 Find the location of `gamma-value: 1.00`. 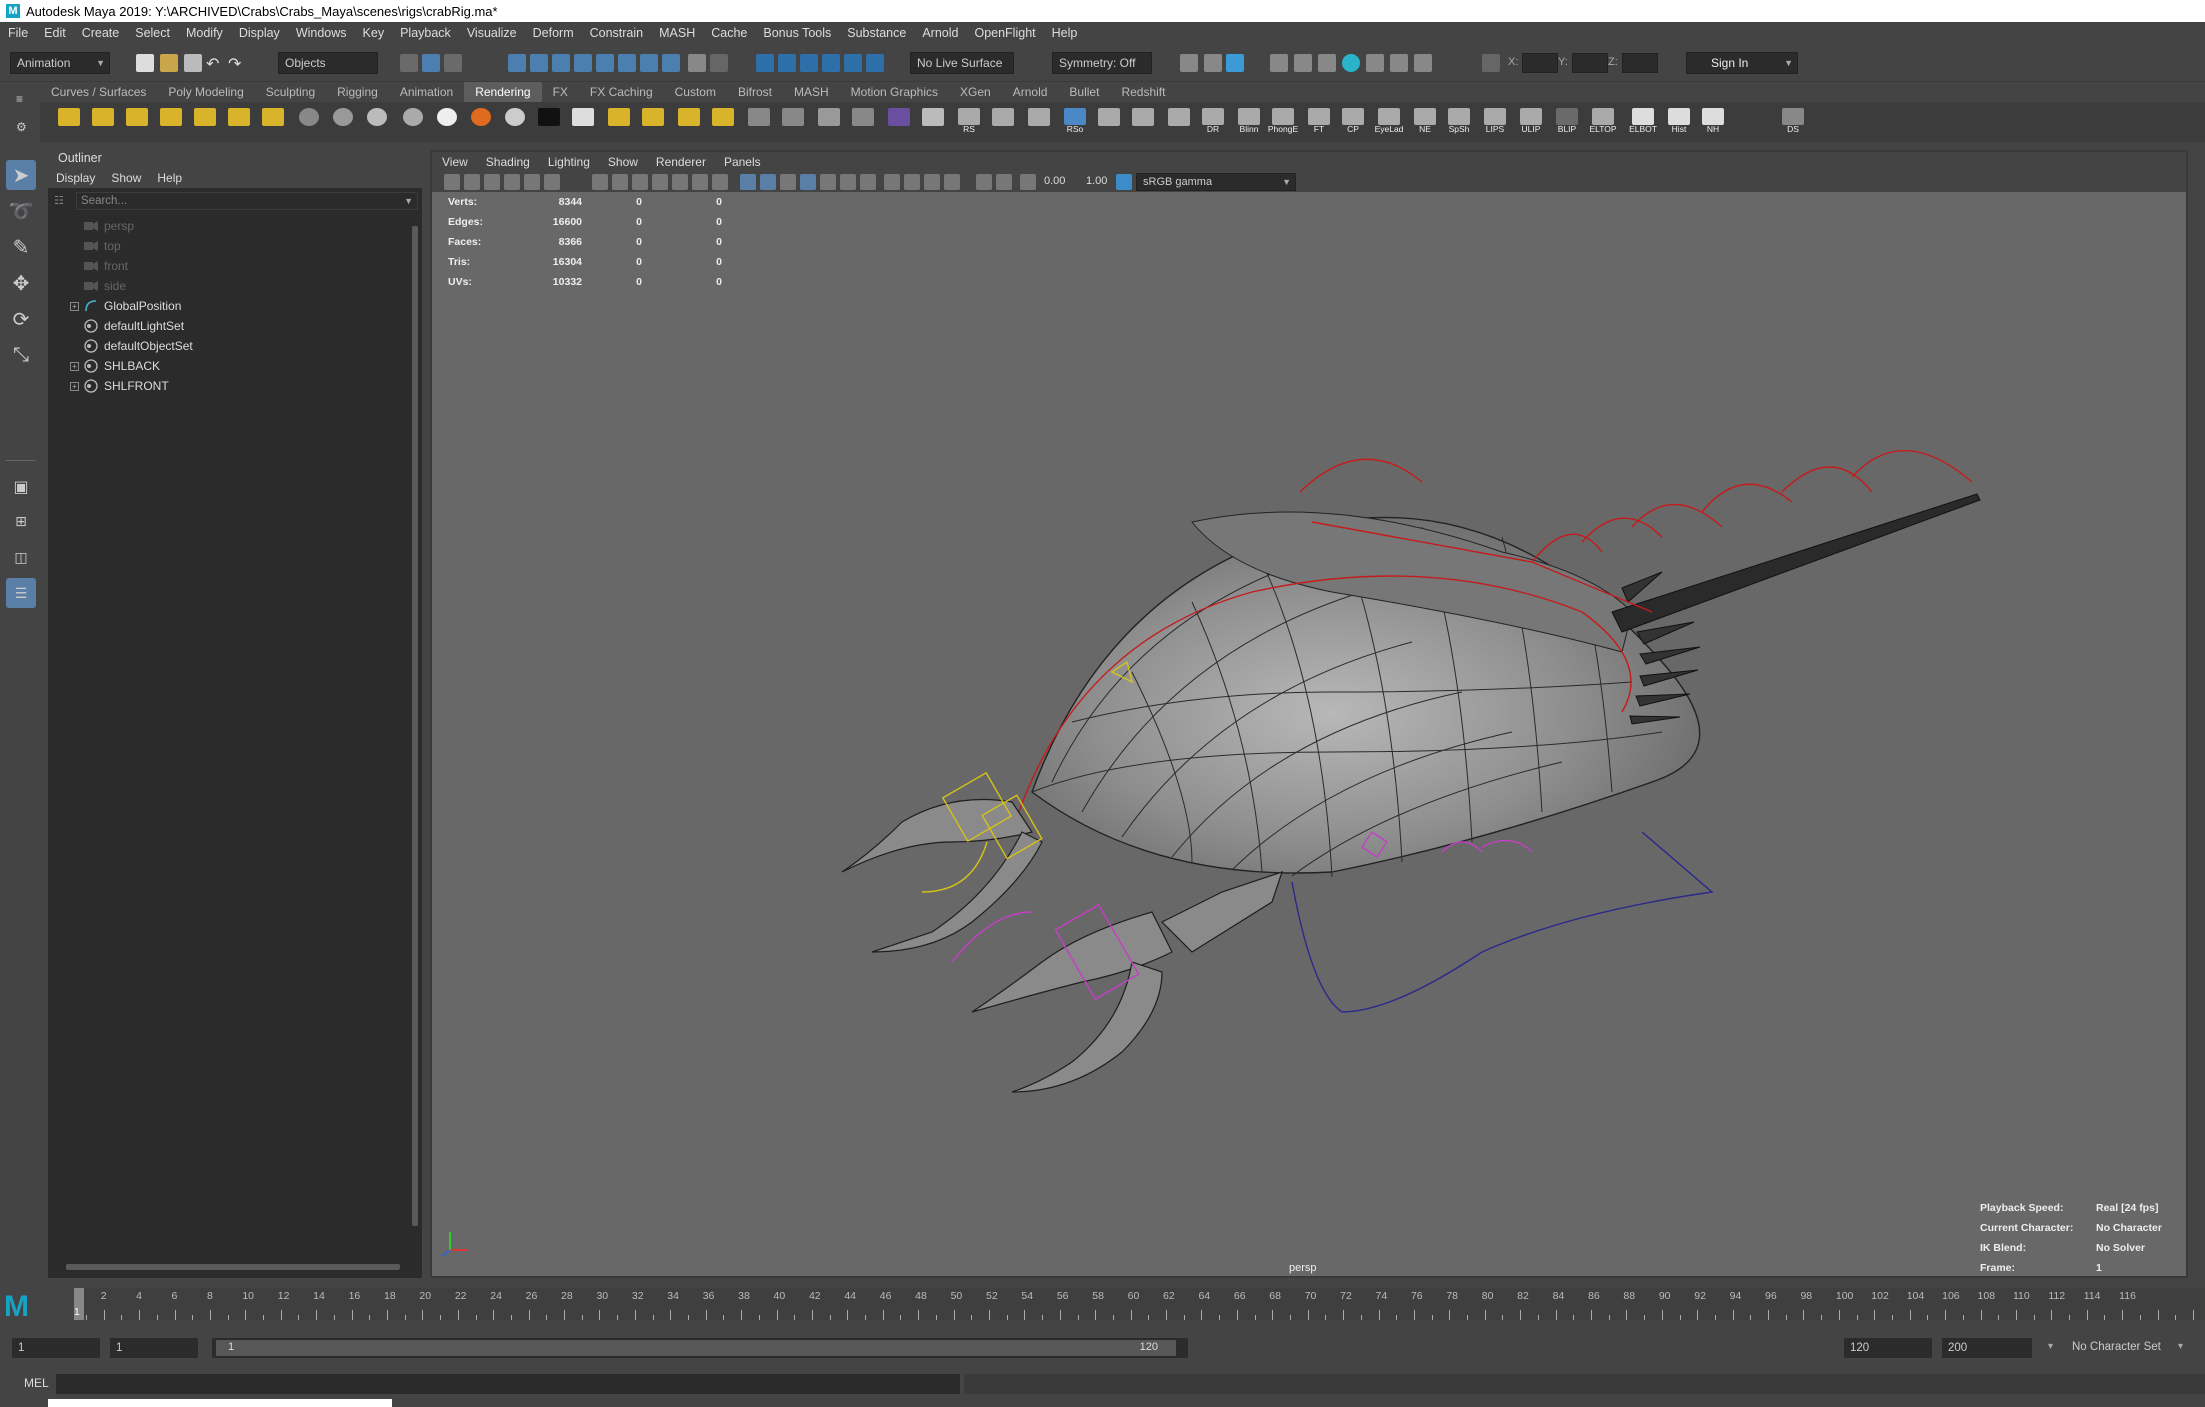

gamma-value: 1.00 is located at coordinates (1096, 181).